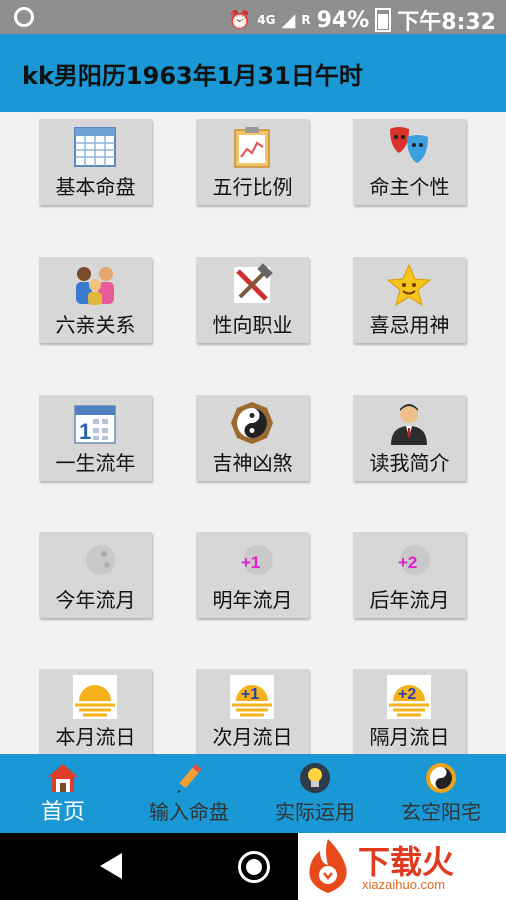 This screenshot has width=506, height=900. Describe the element at coordinates (95, 600) in the screenshot. I see `tile-label: 今年流月` at that location.